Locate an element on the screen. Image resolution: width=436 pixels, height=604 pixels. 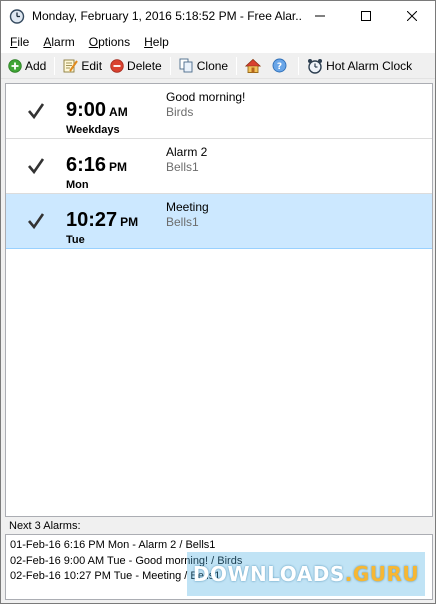
clone-button: Clone is located at coordinates (203, 66).